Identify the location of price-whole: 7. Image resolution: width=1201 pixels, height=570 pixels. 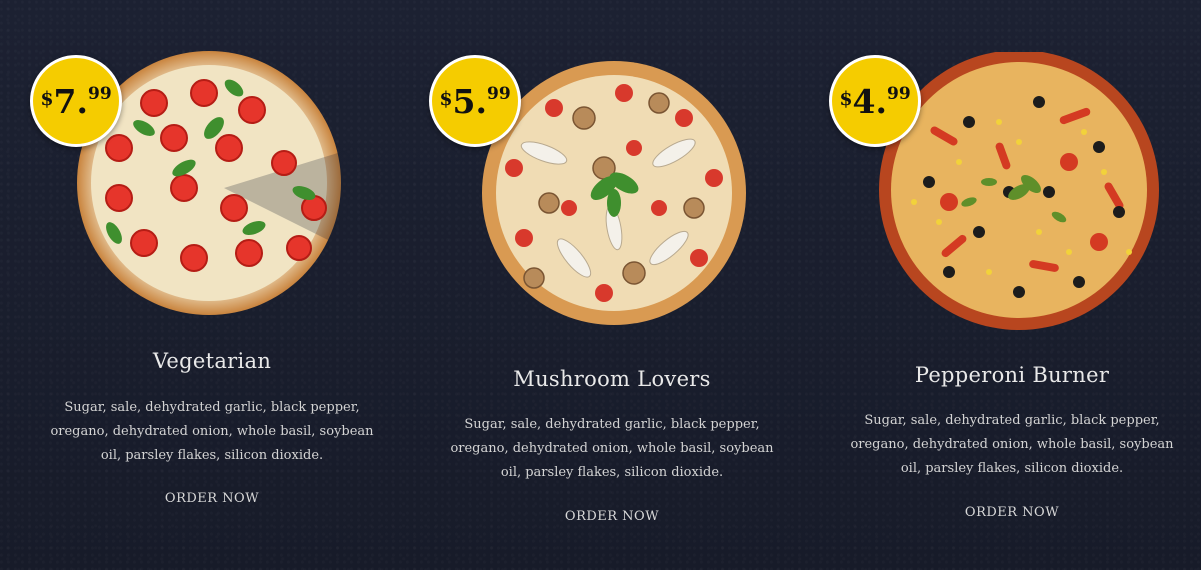
(65, 101).